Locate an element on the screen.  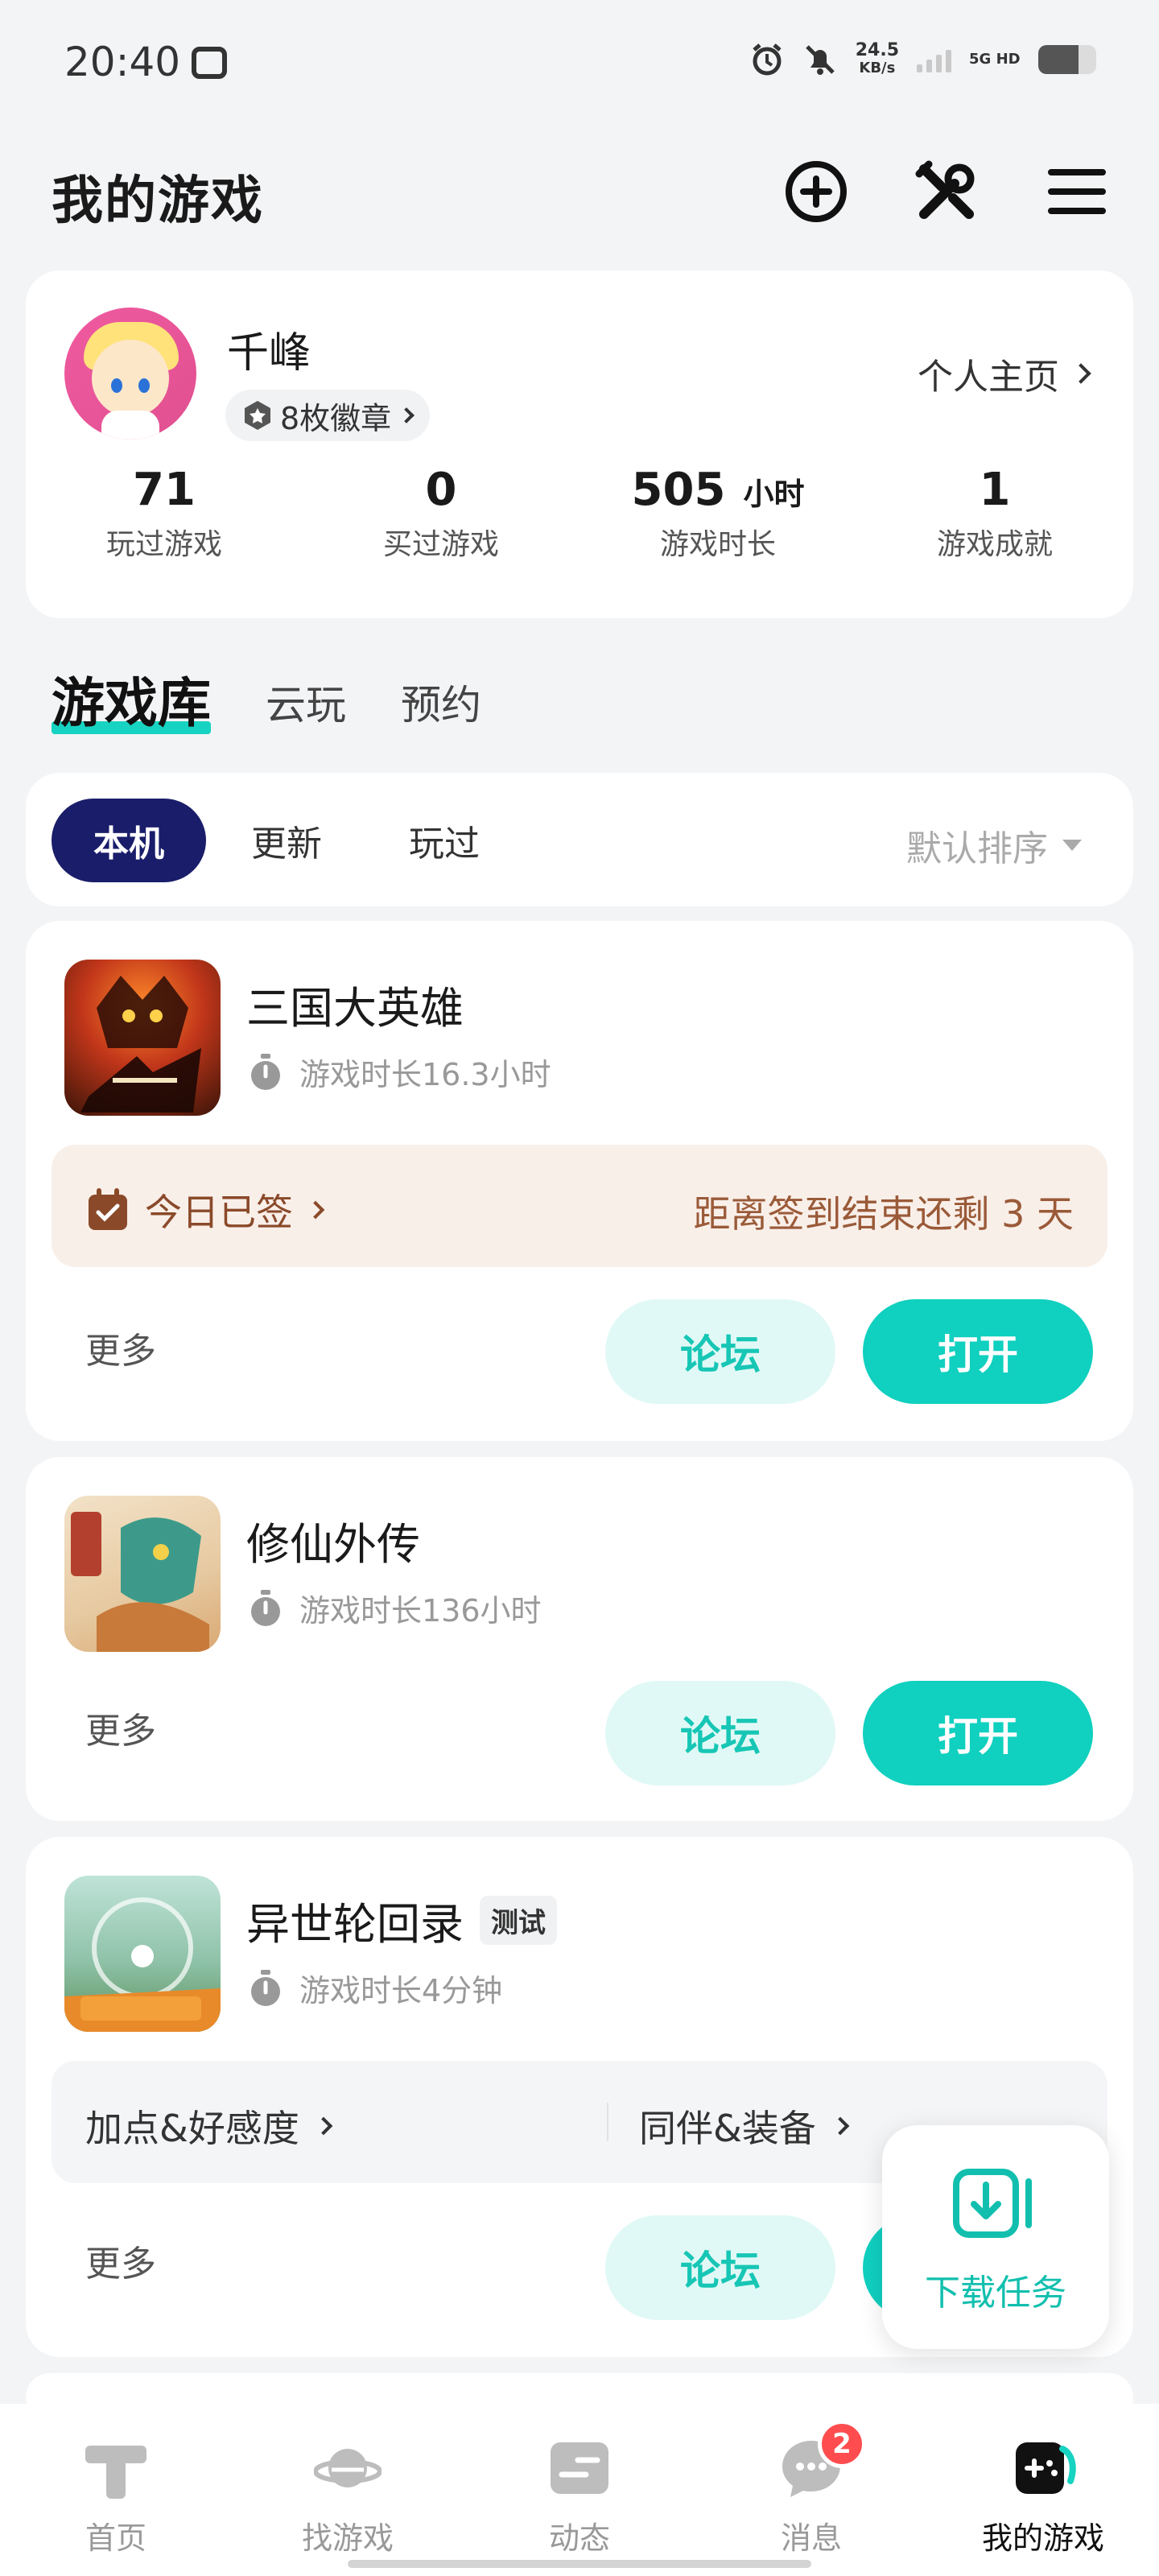
nav-discover: 找游戏 is located at coordinates (348, 2490).